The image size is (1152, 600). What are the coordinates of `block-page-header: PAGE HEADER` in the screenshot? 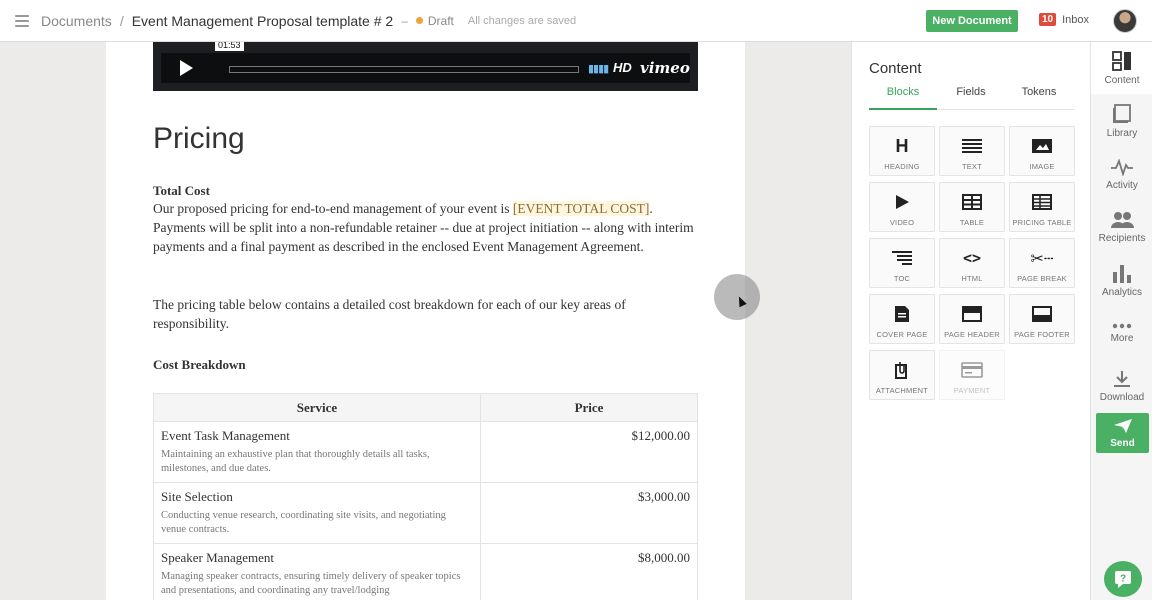 It's located at (972, 319).